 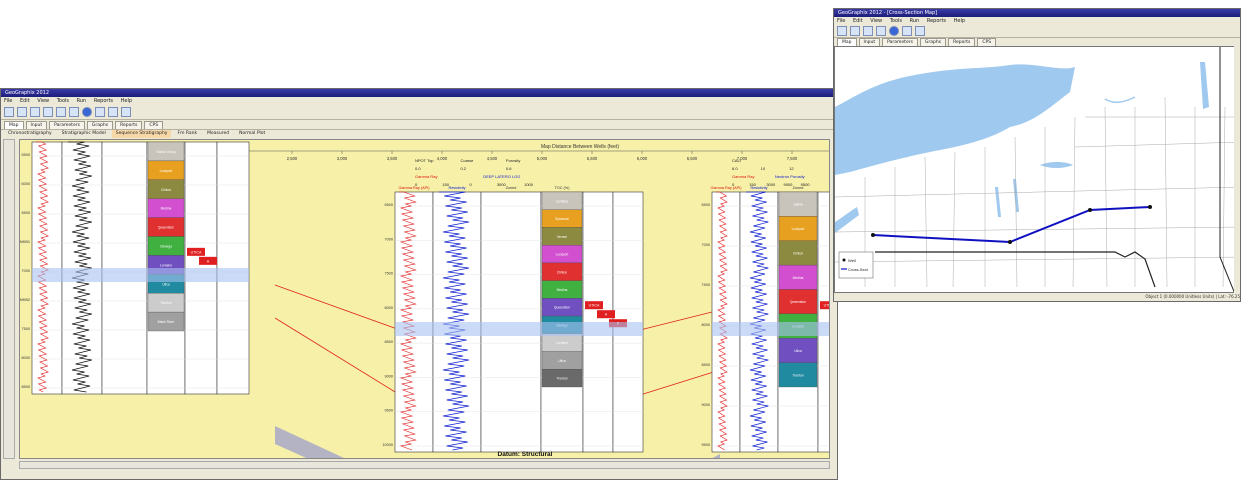 I want to click on settings-icon, so click(x=100, y=112).